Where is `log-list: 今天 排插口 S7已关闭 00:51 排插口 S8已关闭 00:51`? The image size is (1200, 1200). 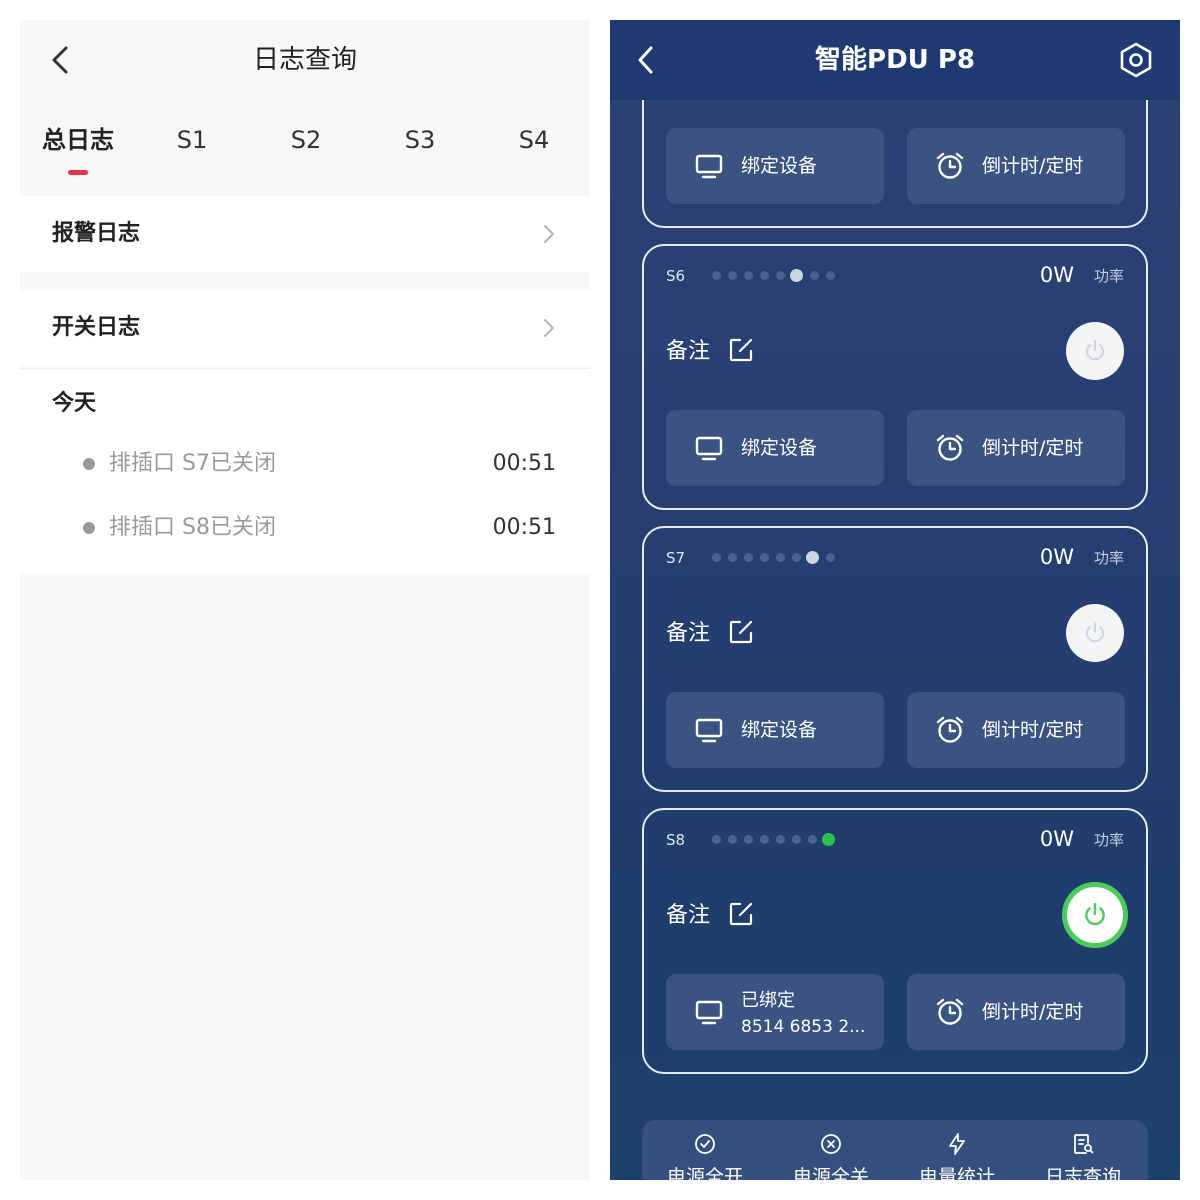 log-list: 今天 排插口 S7已关闭 00:51 排插口 S8已关闭 00:51 is located at coordinates (305, 471).